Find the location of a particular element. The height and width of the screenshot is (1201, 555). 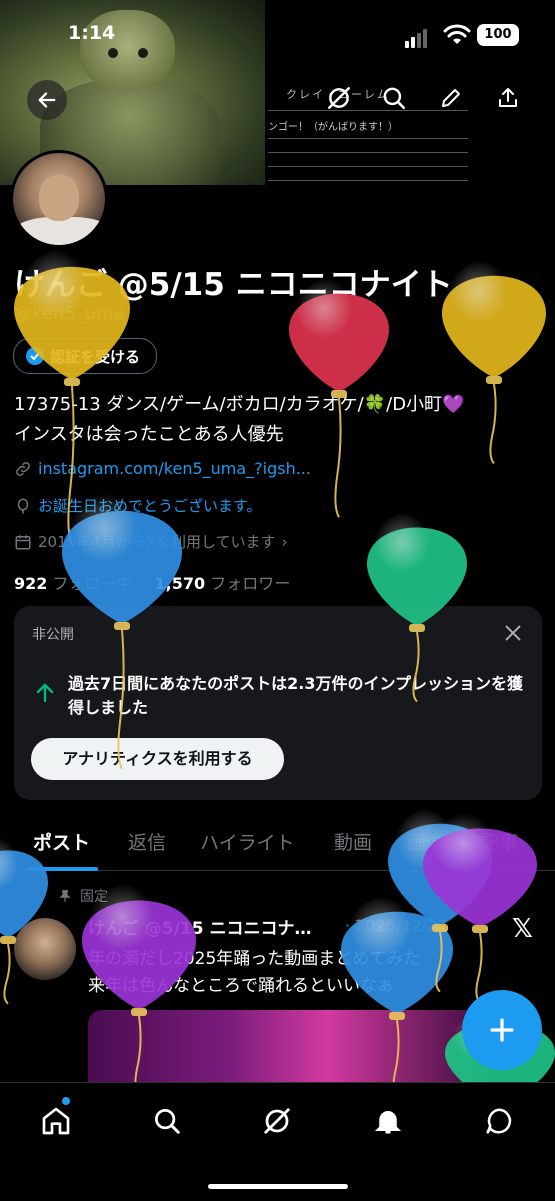

post-media is located at coordinates (288, 1046).